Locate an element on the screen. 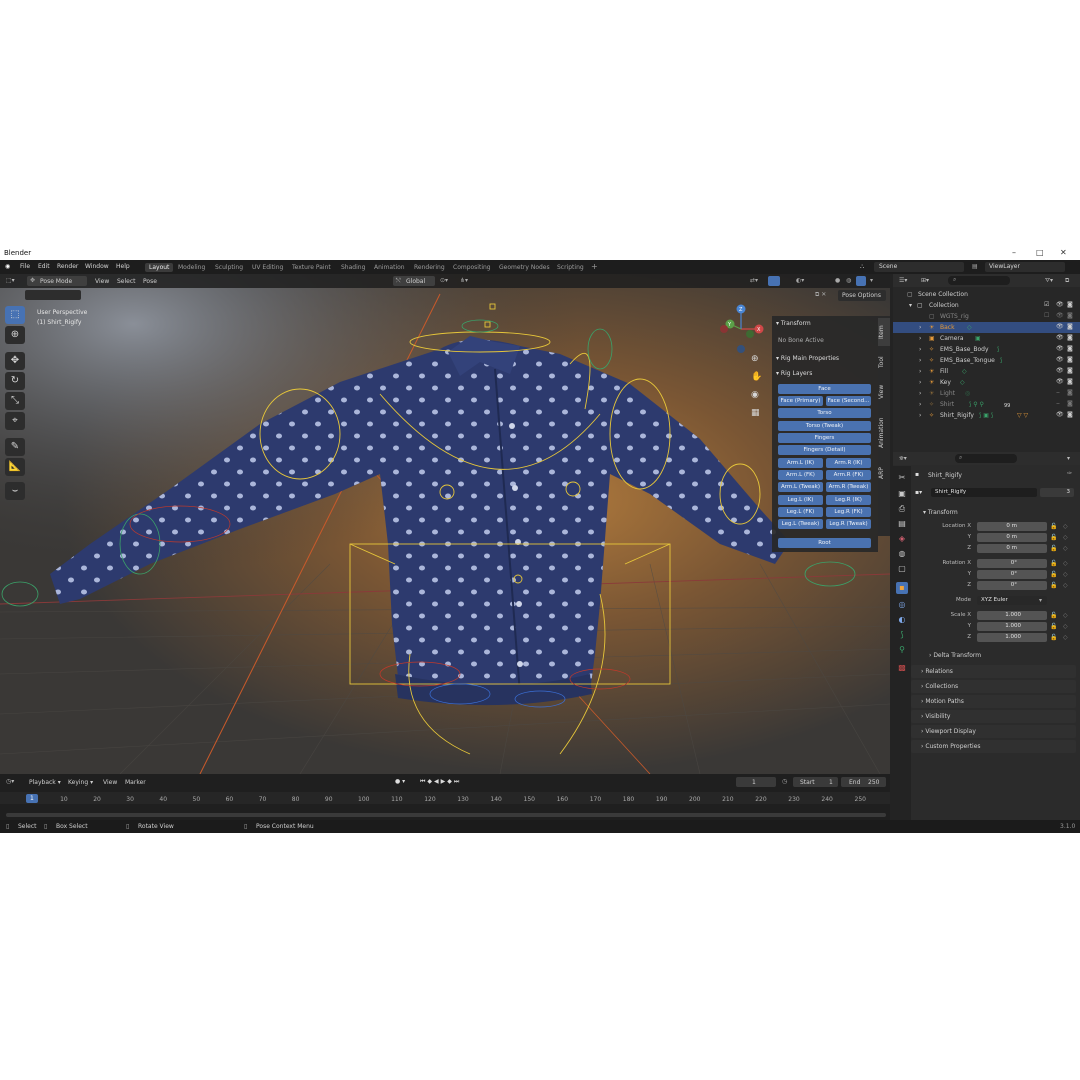 This screenshot has height=1080, width=1080. lock-scale-z-icon: 🔓 is located at coordinates (1053, 637).